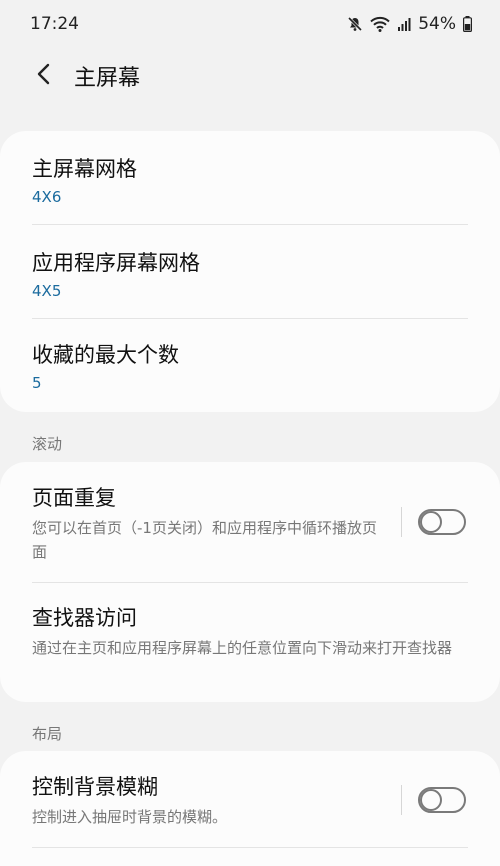  I want to click on item-value: 4X5, so click(47, 291).